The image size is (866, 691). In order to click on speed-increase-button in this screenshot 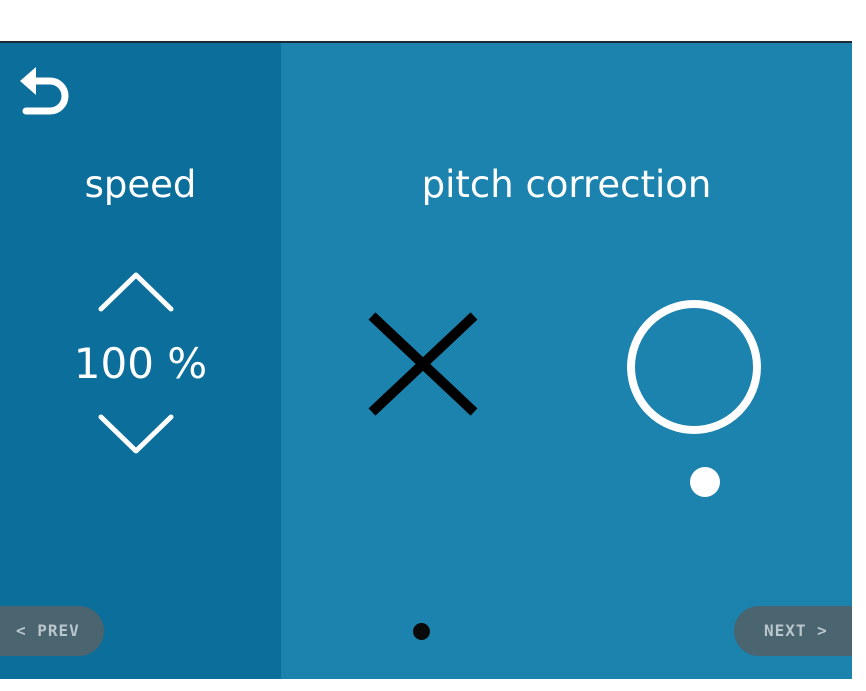, I will do `click(136, 291)`.